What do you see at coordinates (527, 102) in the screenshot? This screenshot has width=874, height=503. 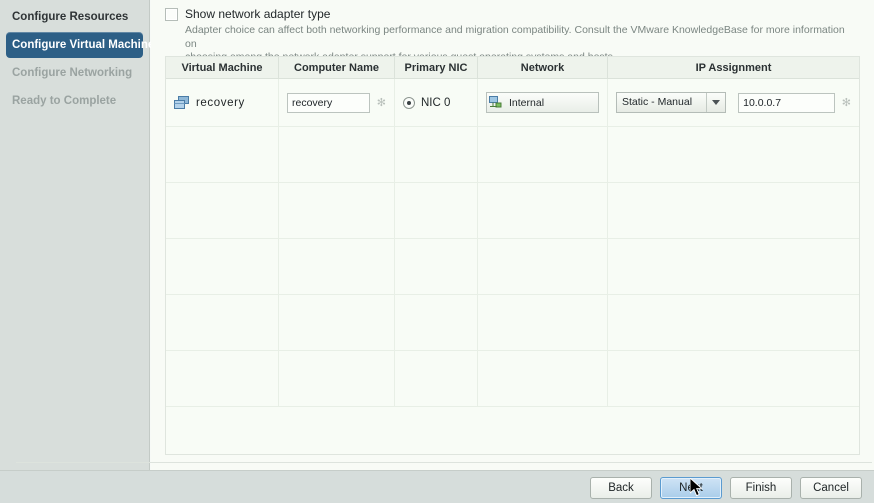 I see `network-name-label: Internal` at bounding box center [527, 102].